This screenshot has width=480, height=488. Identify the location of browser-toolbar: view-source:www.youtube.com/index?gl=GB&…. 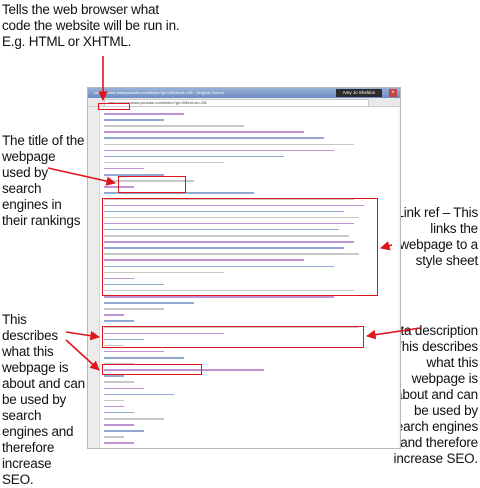
(244, 102).